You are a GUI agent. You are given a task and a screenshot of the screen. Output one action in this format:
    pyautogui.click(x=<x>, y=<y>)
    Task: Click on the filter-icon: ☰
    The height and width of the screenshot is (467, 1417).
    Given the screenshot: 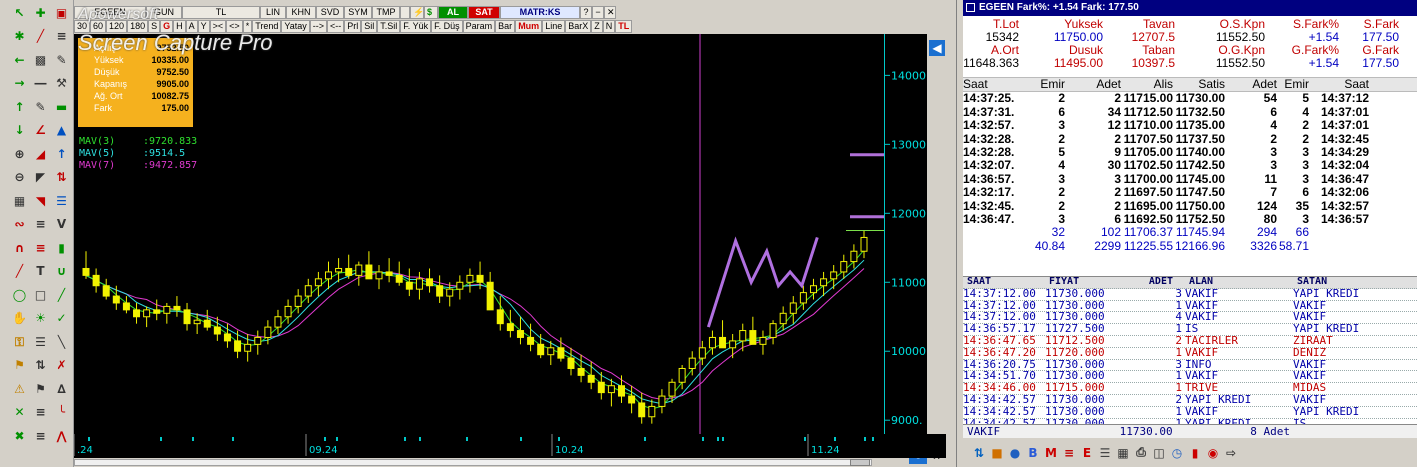 What is the action you would take?
    pyautogui.click(x=1105, y=453)
    